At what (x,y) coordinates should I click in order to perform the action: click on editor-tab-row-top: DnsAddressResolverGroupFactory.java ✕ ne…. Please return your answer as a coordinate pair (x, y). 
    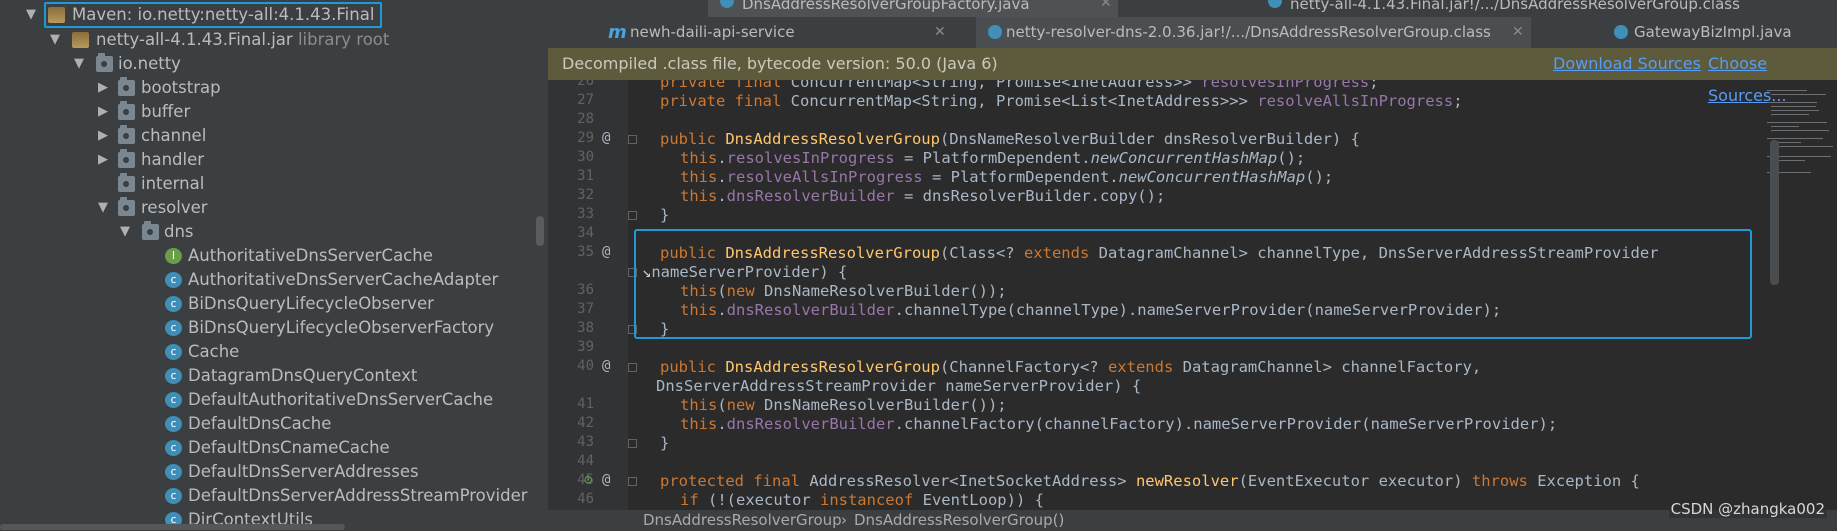
    Looking at the image, I should click on (1192, 9).